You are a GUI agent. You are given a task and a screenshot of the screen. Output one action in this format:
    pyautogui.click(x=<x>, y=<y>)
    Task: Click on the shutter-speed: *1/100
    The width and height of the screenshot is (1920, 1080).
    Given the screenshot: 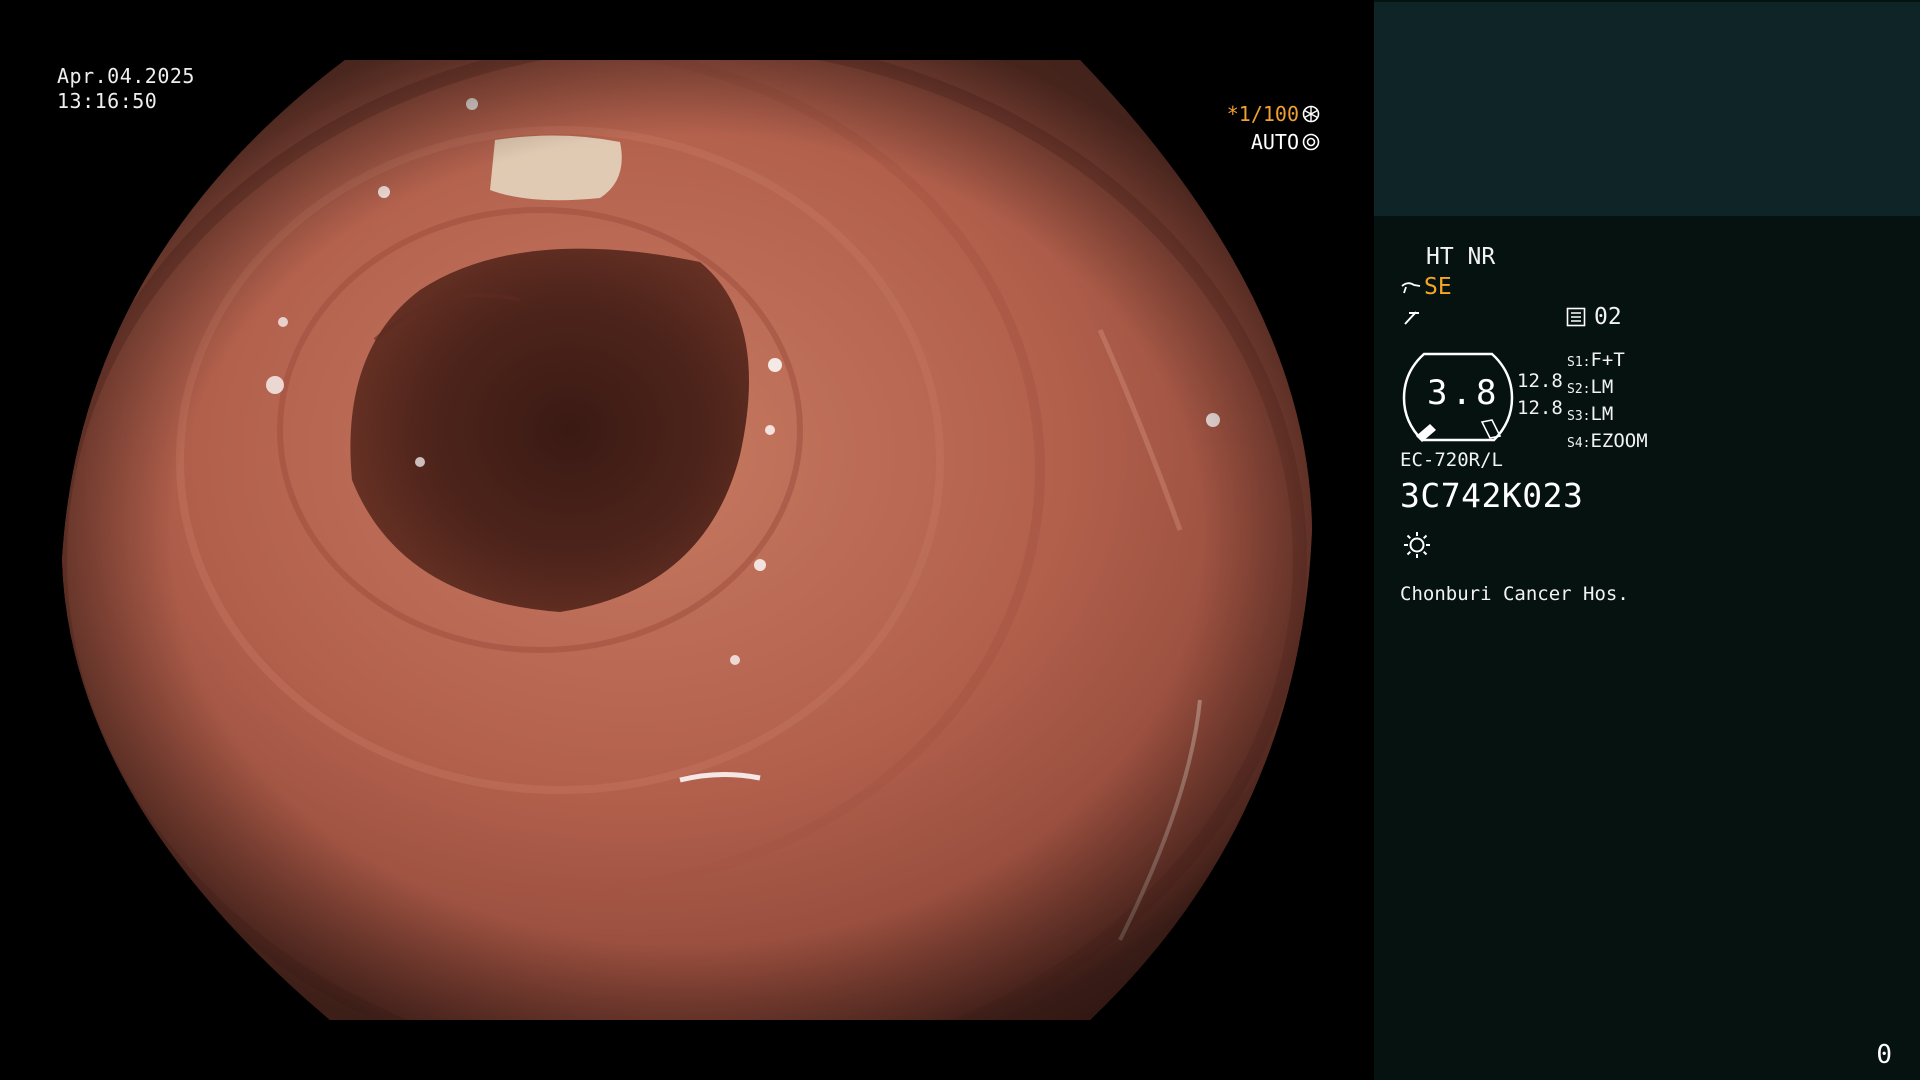 What is the action you would take?
    pyautogui.click(x=1262, y=114)
    